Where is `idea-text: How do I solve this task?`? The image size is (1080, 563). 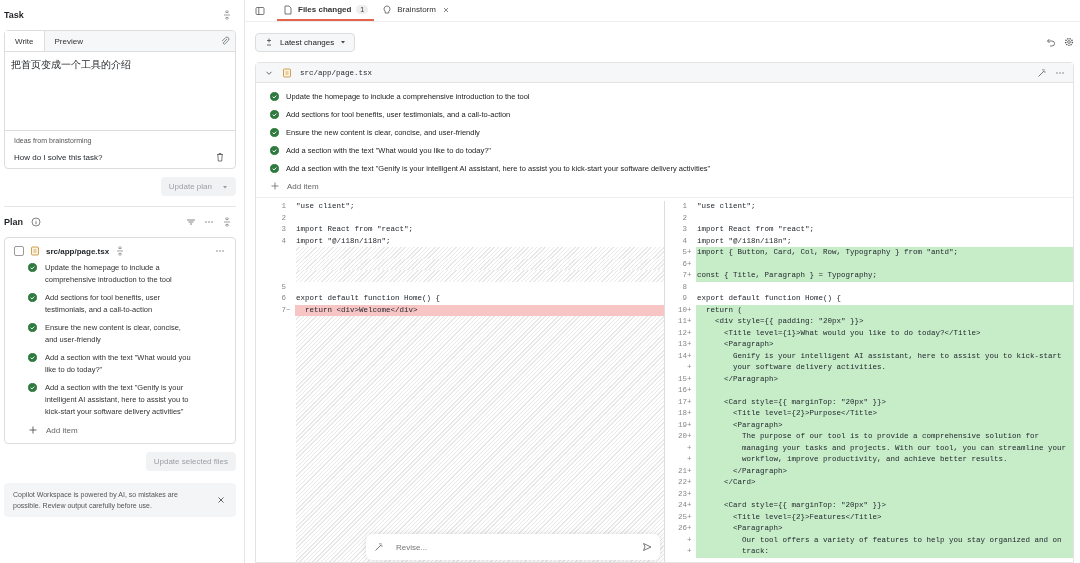
idea-text: How do I solve this task? is located at coordinates (114, 157).